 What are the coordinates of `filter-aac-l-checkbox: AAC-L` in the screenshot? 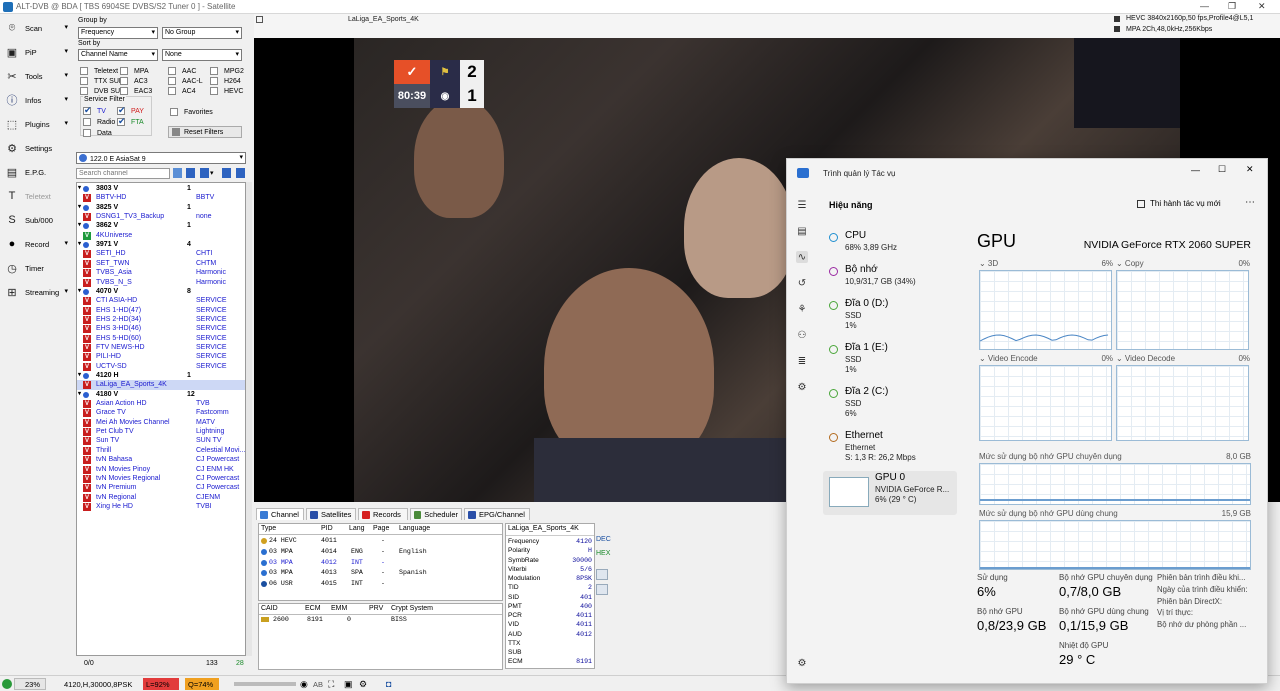 It's located at (185, 81).